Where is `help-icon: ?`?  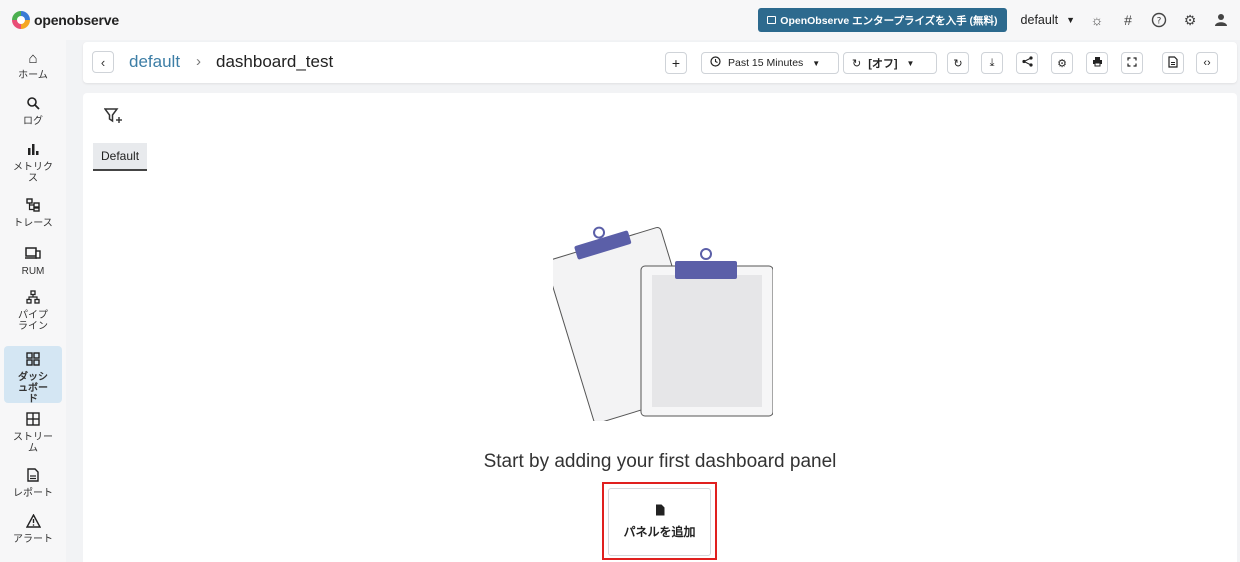
help-icon: ? is located at coordinates (1159, 20).